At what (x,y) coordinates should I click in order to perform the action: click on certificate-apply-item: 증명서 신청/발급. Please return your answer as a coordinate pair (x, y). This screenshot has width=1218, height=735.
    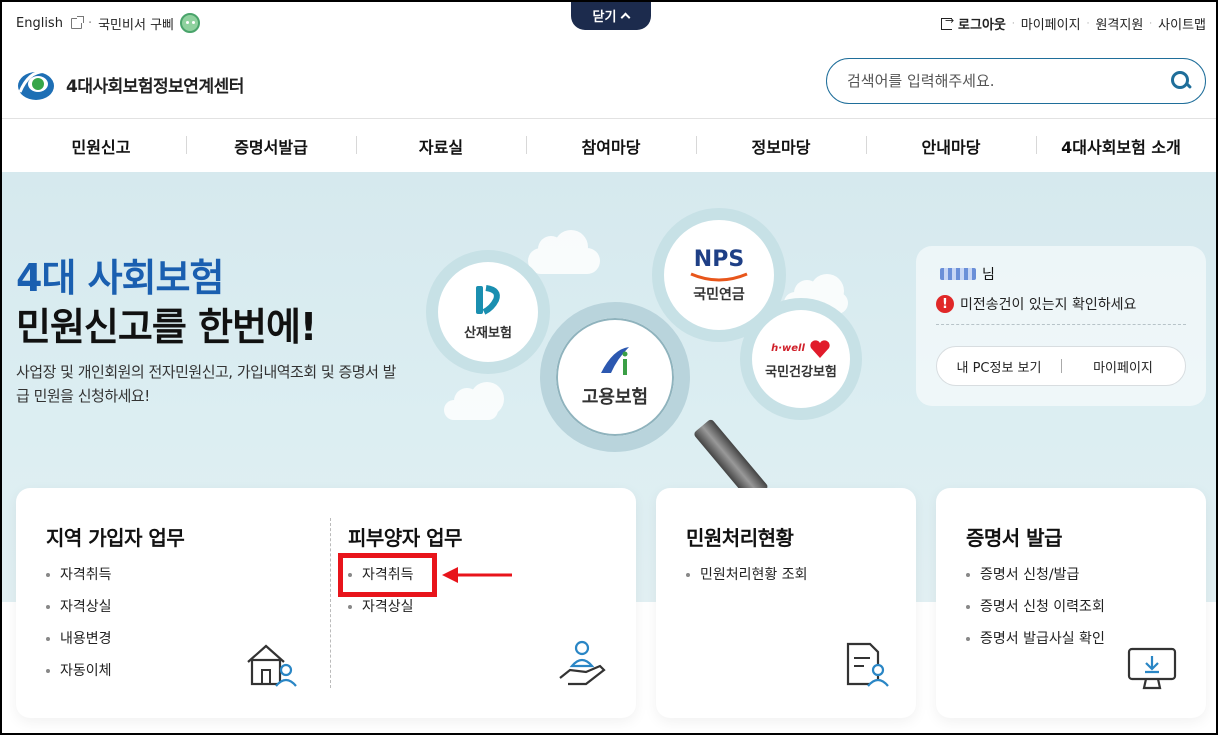
    Looking at the image, I should click on (1035, 582).